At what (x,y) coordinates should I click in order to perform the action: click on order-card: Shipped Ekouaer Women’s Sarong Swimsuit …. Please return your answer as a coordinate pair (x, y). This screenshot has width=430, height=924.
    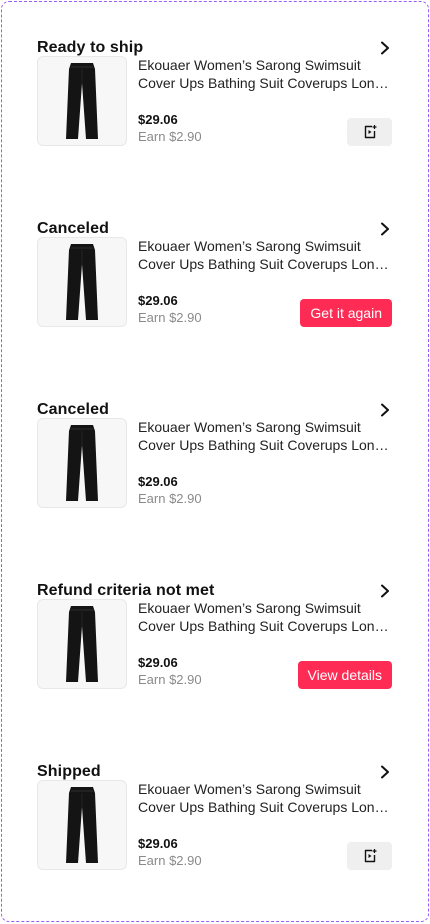
    Looking at the image, I should click on (214, 817).